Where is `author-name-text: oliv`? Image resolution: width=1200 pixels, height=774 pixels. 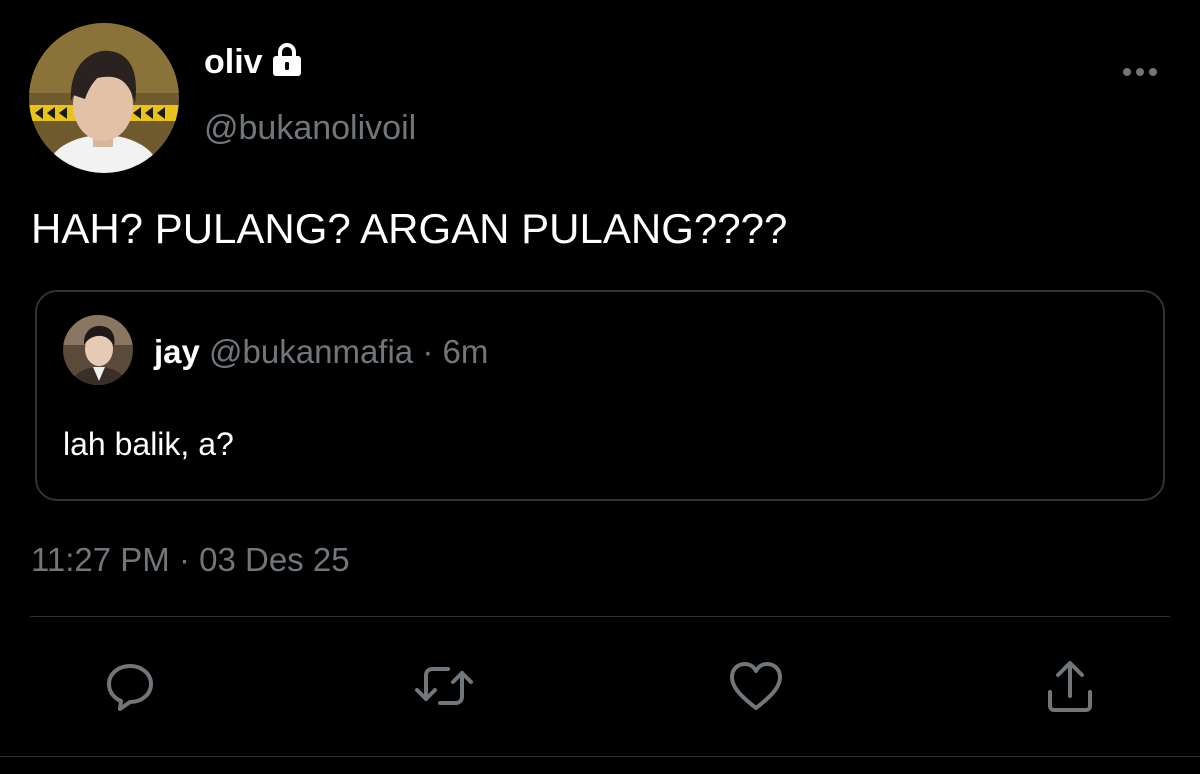
author-name-text: oliv is located at coordinates (233, 62).